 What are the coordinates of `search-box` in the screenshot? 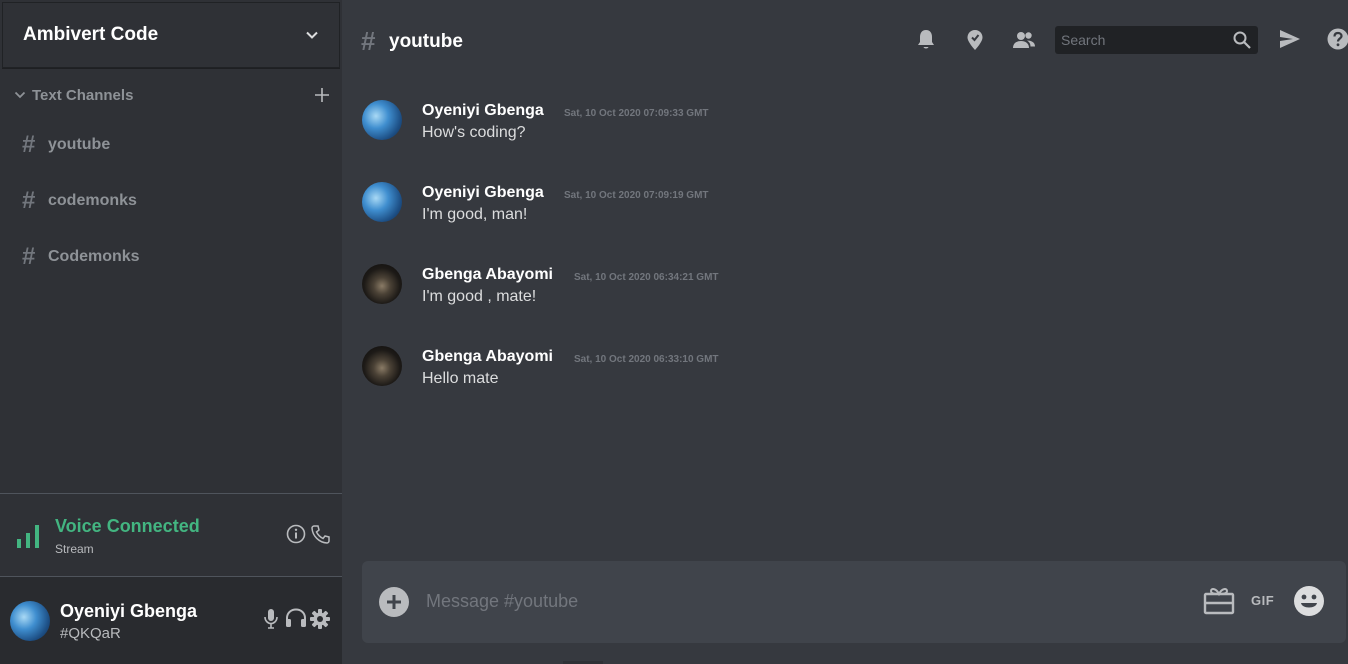 It's located at (1156, 40).